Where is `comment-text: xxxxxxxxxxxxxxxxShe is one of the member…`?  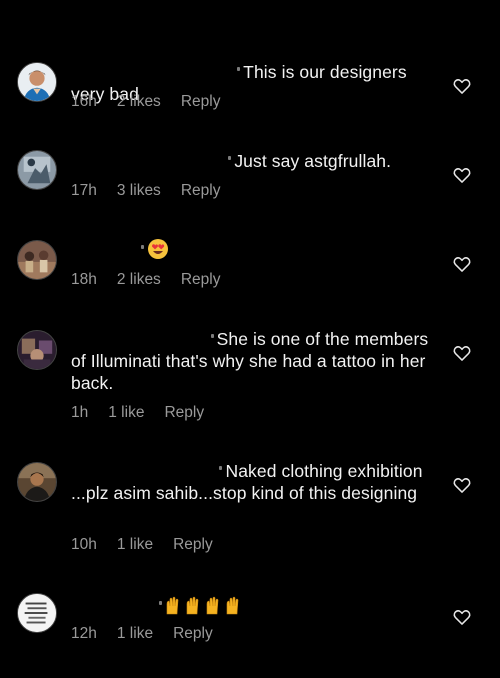 comment-text: xxxxxxxxxxxxxxxxShe is one of the member… is located at coordinates (250, 360).